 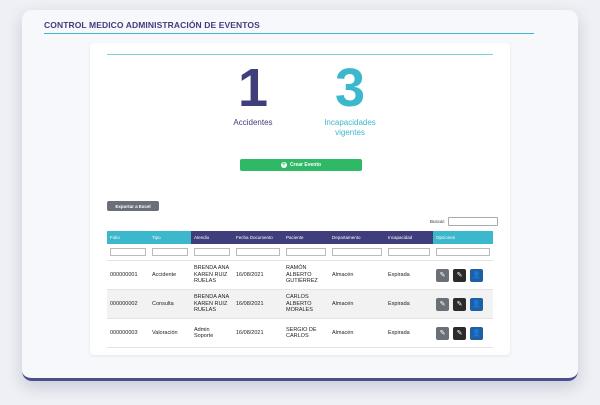 I want to click on search-area: Buscar:, so click(x=464, y=221).